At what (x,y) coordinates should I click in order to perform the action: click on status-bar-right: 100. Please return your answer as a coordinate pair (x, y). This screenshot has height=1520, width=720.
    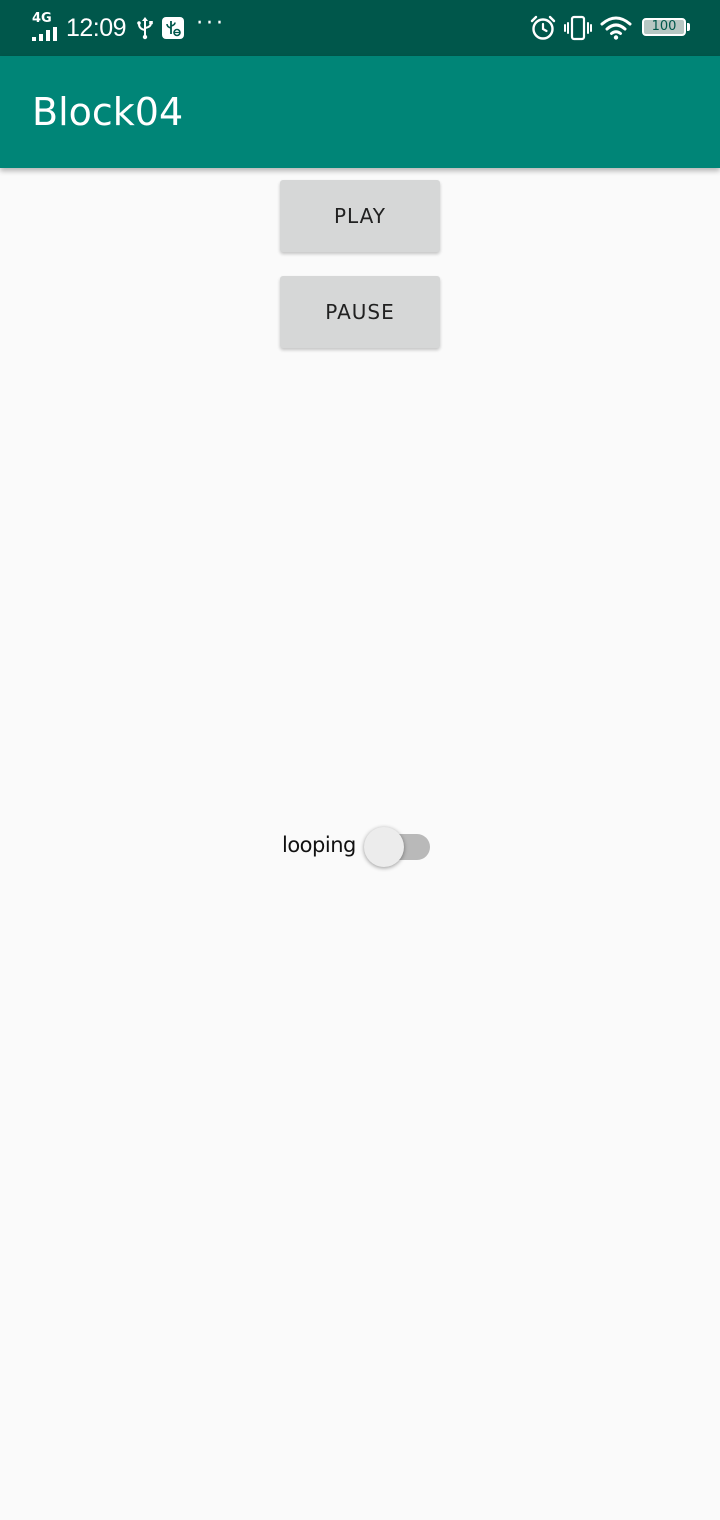
    Looking at the image, I should click on (606, 28).